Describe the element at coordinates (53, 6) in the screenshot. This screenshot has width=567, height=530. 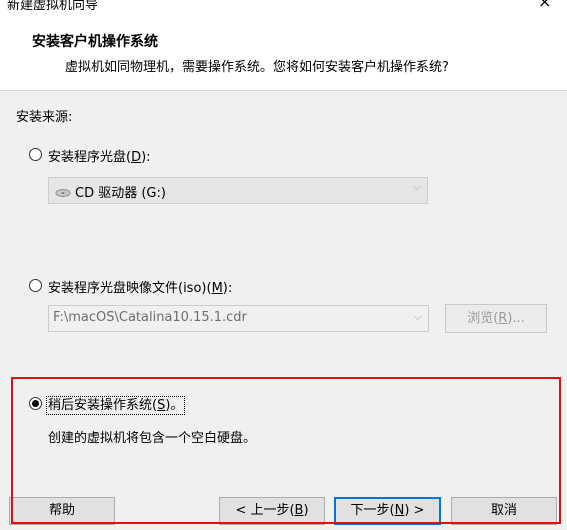
I see `window-title: 新建虚拟机向导` at that location.